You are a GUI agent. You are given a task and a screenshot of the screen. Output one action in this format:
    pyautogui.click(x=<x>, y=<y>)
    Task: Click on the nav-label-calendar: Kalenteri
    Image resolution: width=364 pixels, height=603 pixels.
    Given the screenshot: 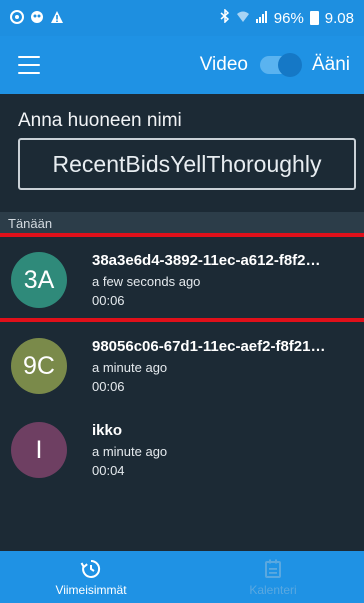 What is the action you would take?
    pyautogui.click(x=273, y=589)
    